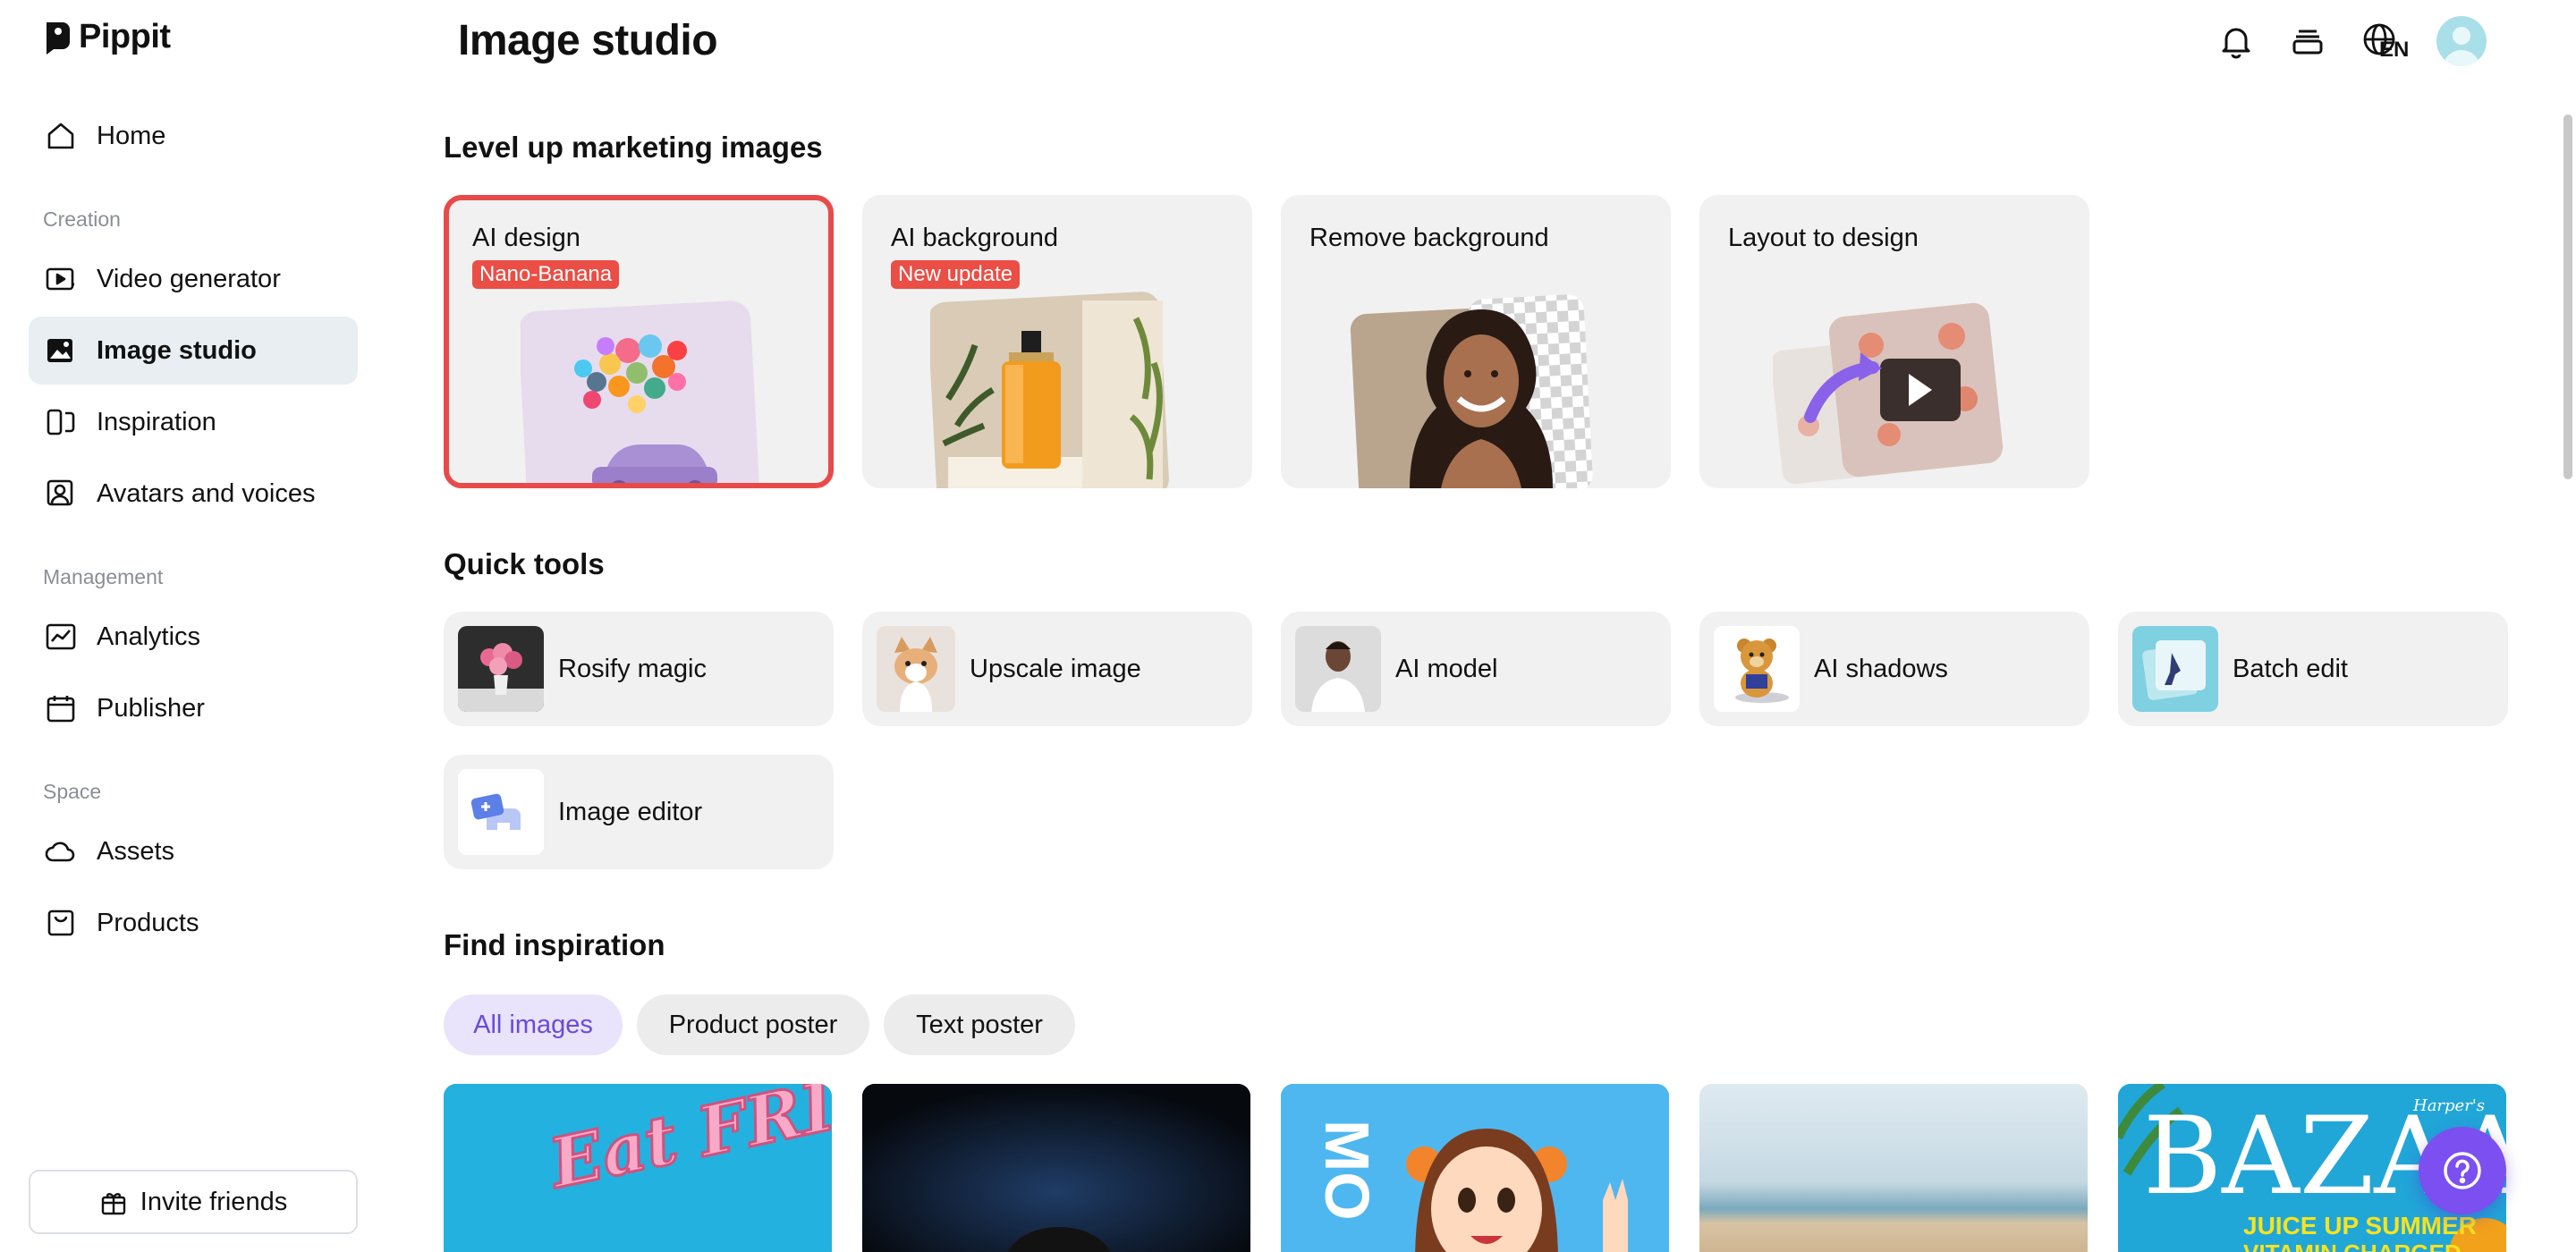 Image resolution: width=2576 pixels, height=1252 pixels. What do you see at coordinates (588, 40) in the screenshot?
I see `page-title: Image studio` at bounding box center [588, 40].